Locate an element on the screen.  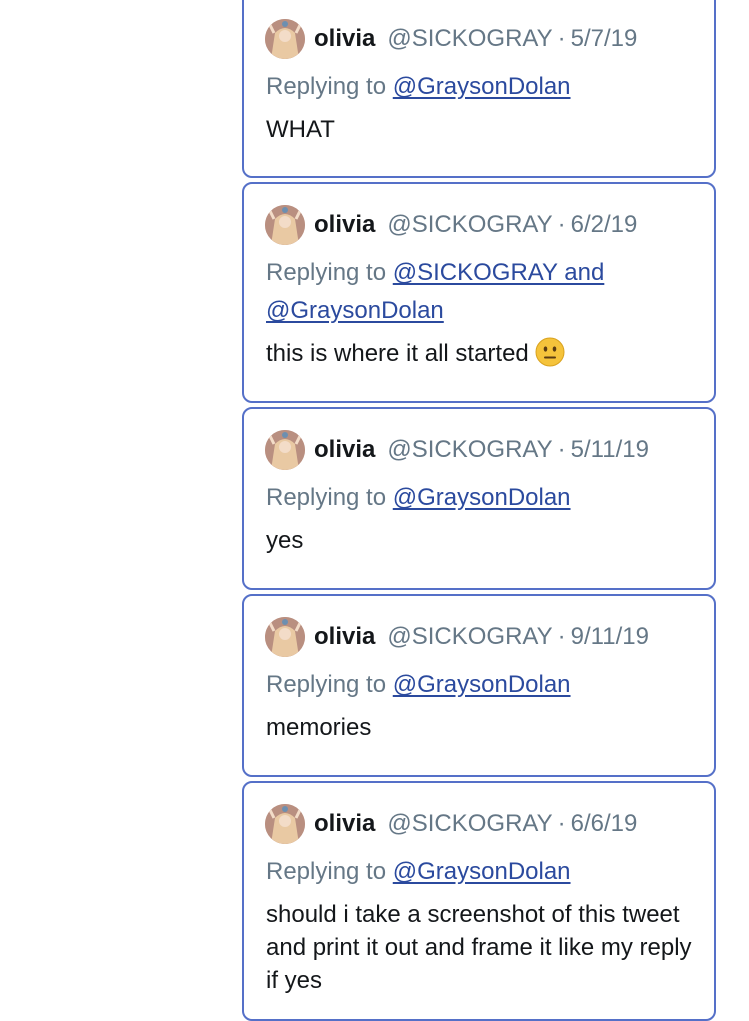
neutral-face-emoji-icon is located at coordinates (550, 352).